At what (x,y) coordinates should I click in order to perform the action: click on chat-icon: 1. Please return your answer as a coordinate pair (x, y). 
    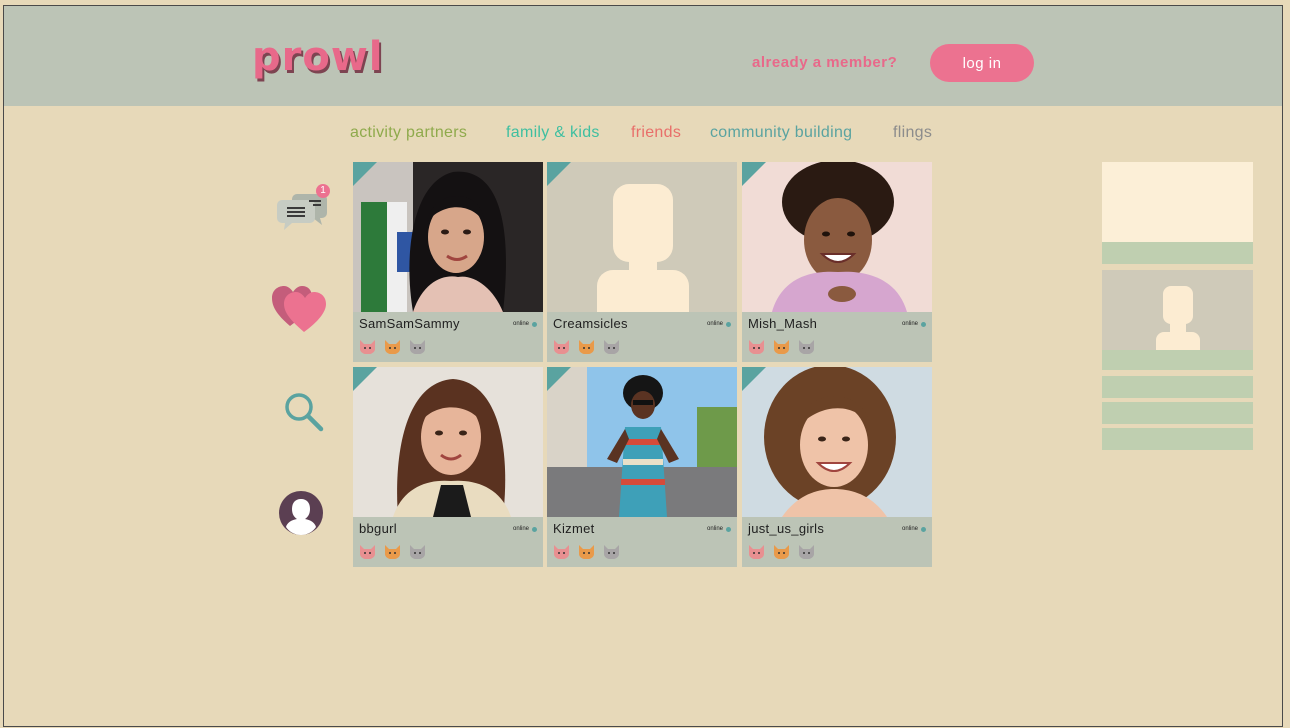
    Looking at the image, I should click on (304, 209).